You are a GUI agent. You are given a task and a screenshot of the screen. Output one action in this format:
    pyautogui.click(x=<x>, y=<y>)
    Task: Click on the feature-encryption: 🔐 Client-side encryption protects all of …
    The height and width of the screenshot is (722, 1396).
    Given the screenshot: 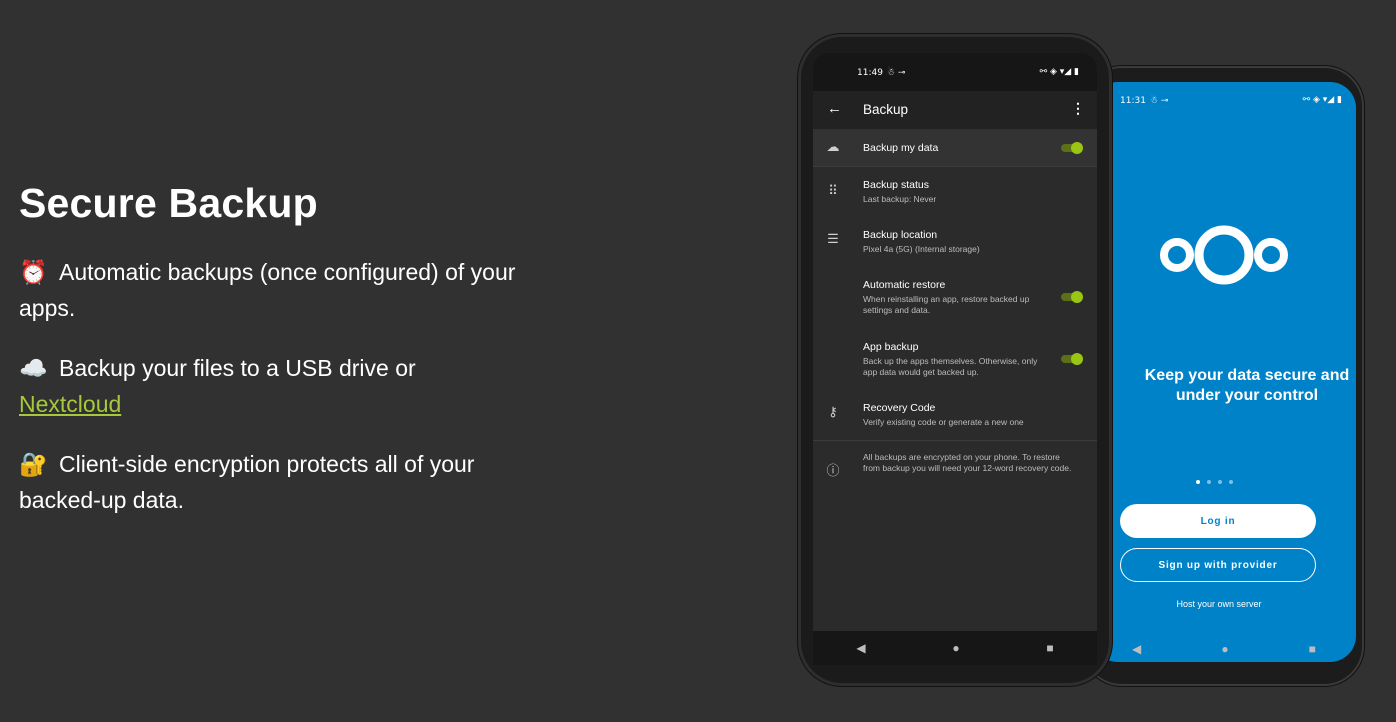 What is the action you would take?
    pyautogui.click(x=289, y=482)
    